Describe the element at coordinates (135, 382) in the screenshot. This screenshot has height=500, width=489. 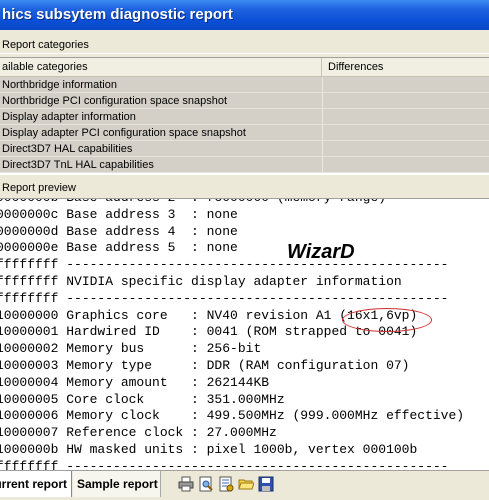
I see `report-line: 10000004 Memory amount : 262144KB` at that location.